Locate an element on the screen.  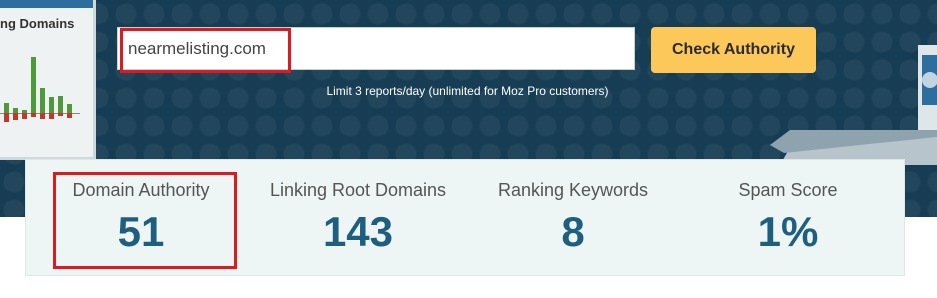
stat-label: Ranking Keywords is located at coordinates (573, 190).